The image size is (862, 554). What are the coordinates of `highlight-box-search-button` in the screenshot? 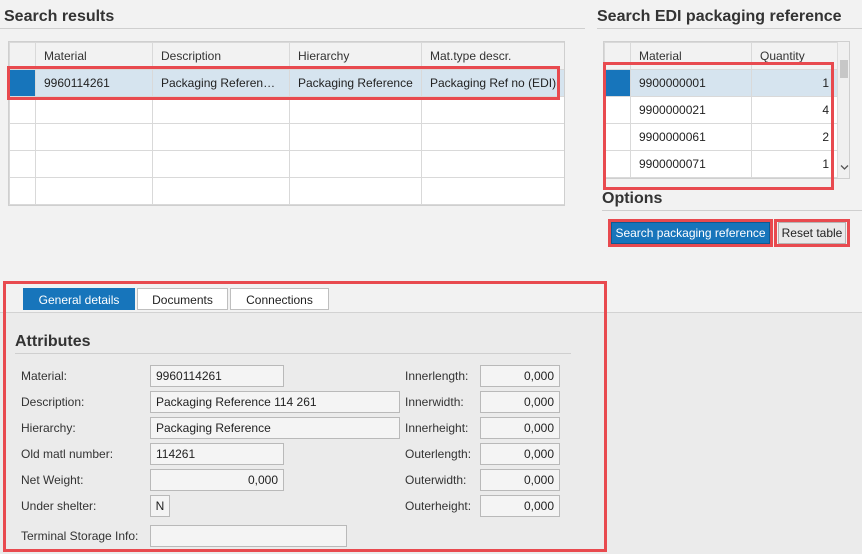 It's located at (690, 233).